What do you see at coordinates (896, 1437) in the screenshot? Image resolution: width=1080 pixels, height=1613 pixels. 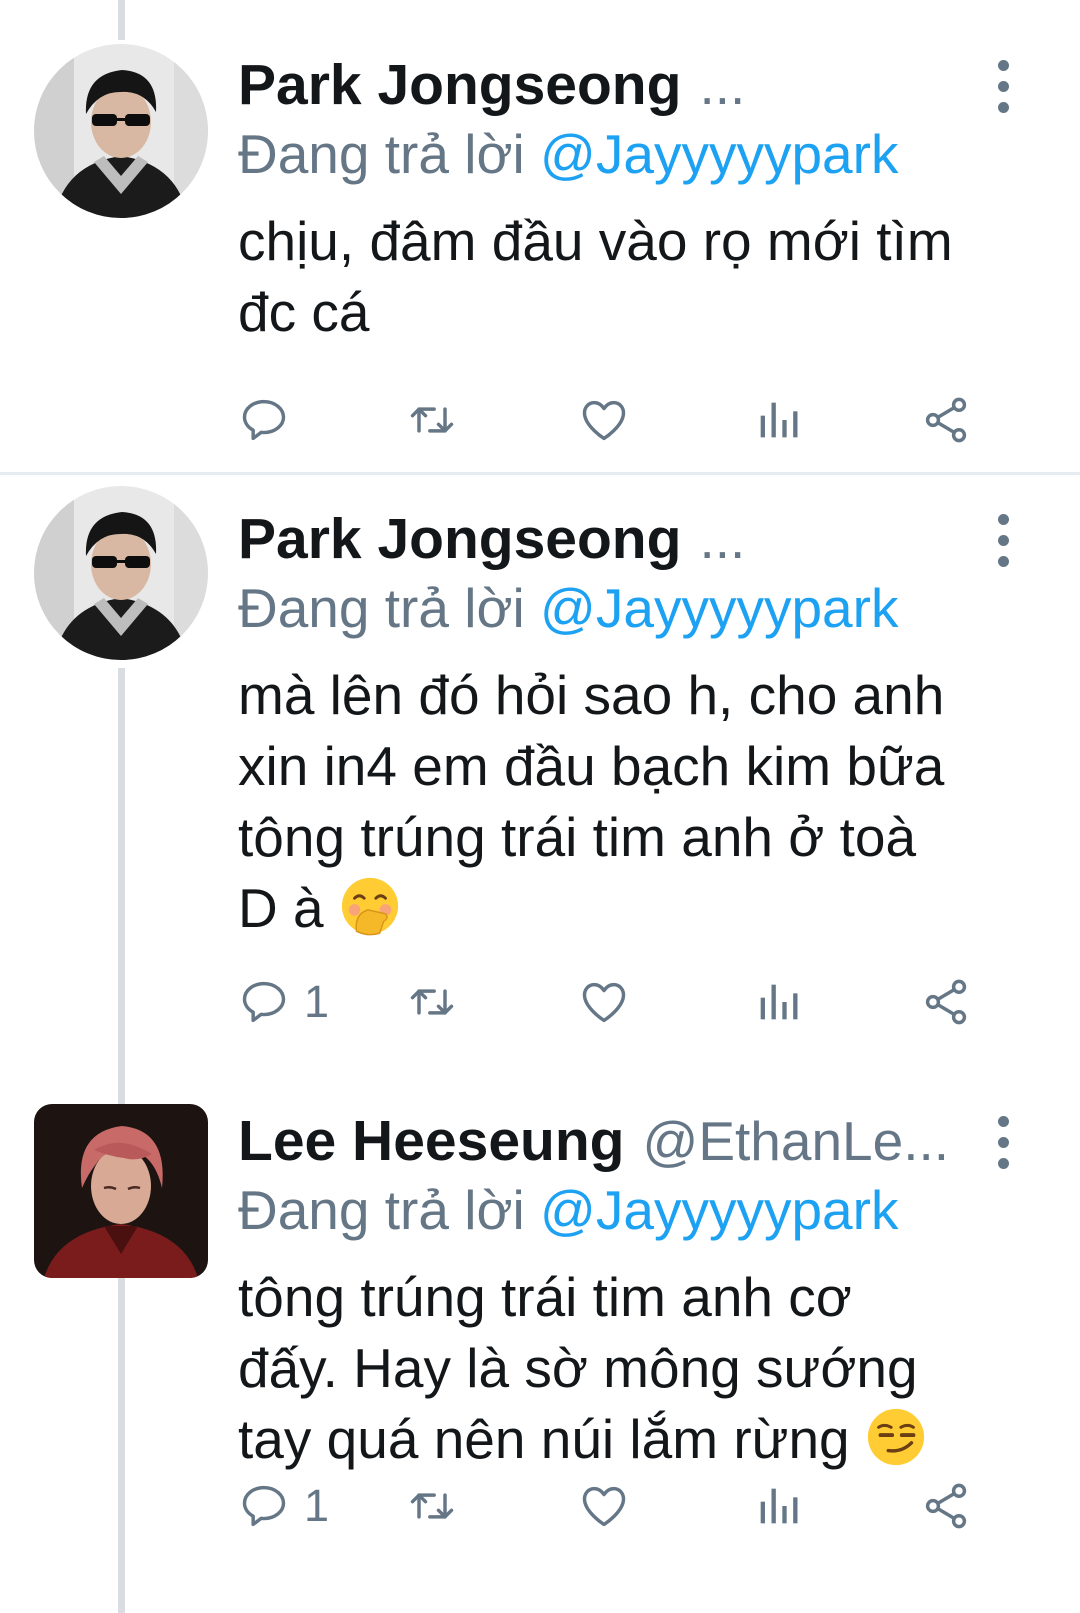 I see `smirking-face-emoji` at bounding box center [896, 1437].